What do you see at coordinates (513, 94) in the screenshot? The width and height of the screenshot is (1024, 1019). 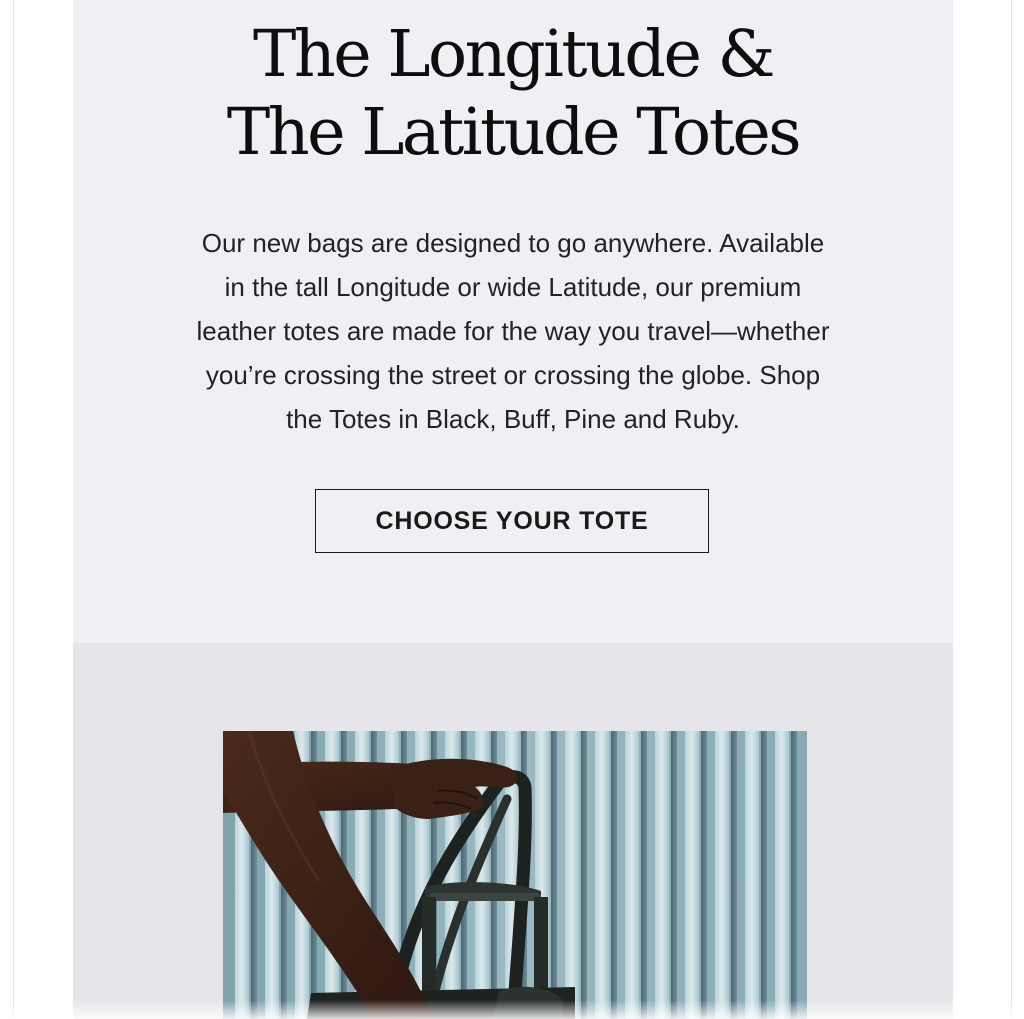 I see `hero-title: The Longitude & The Latitude Totes` at bounding box center [513, 94].